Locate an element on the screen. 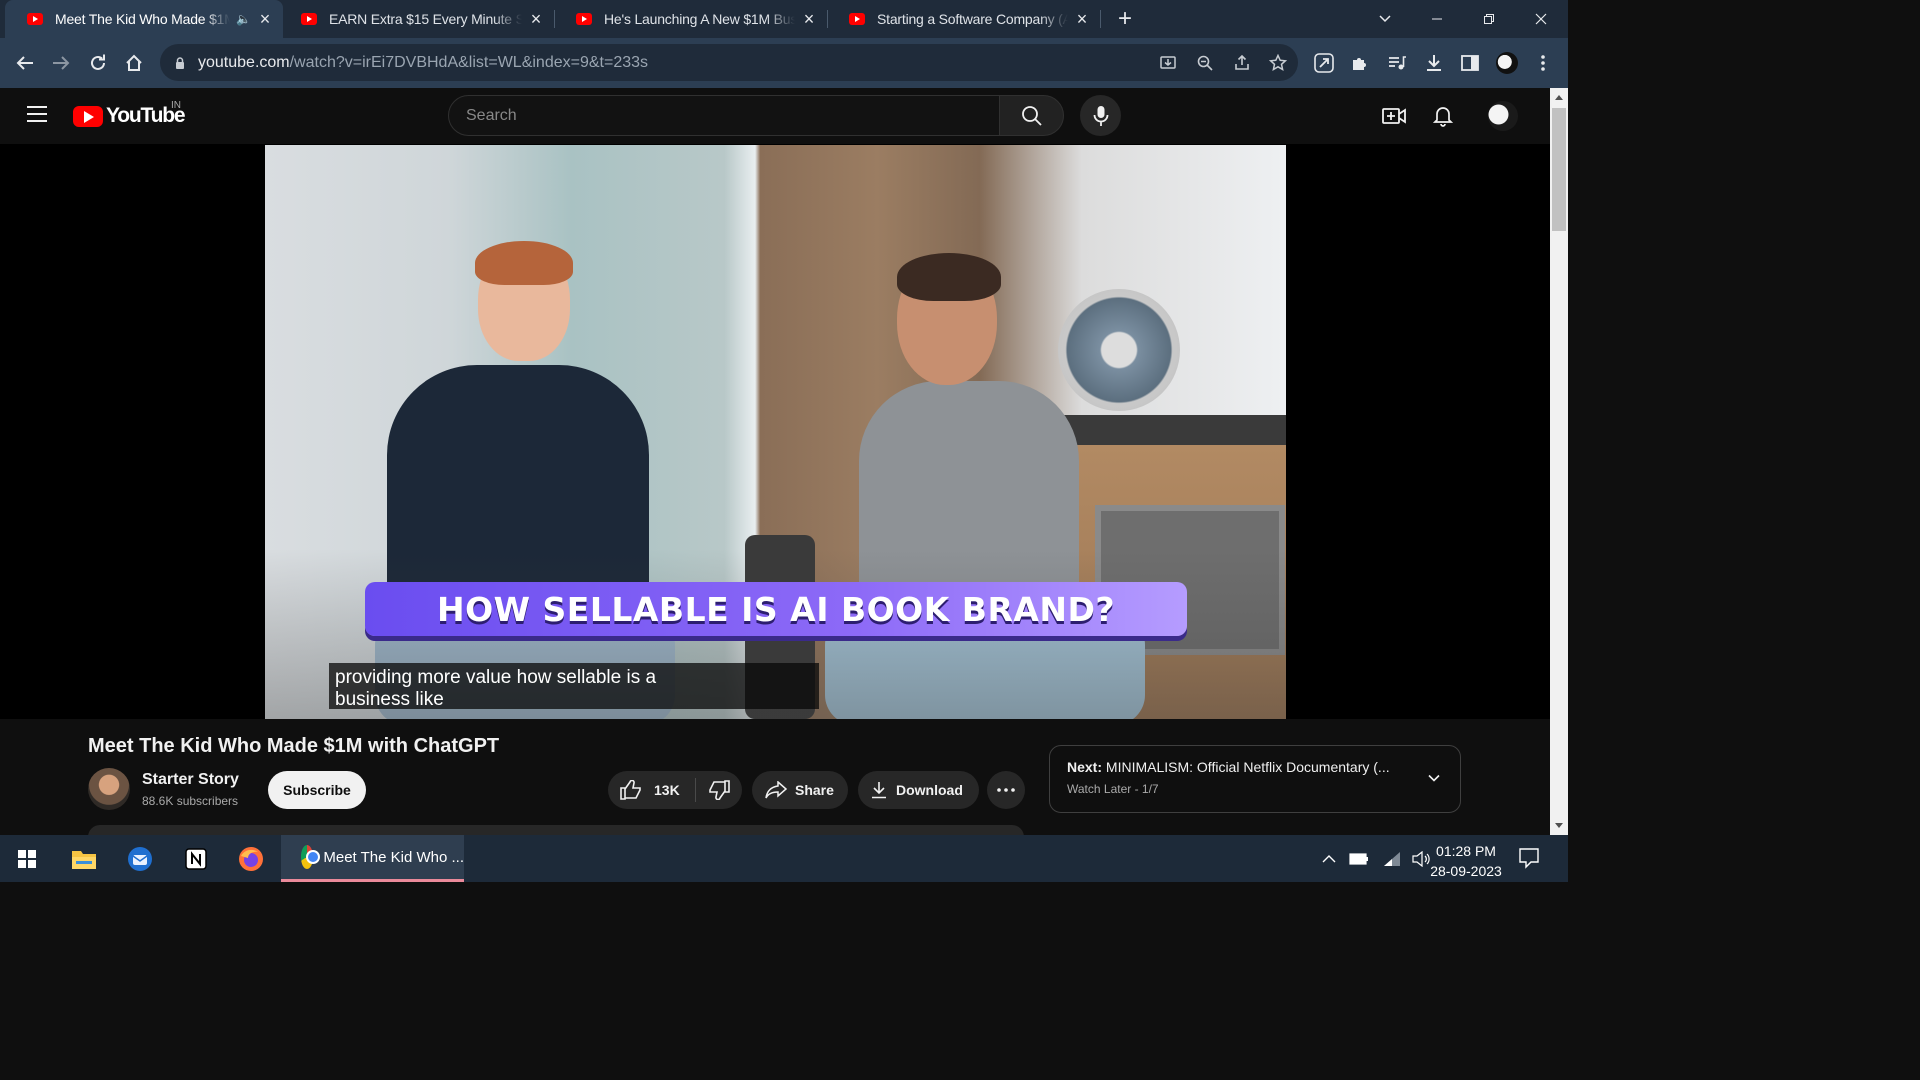 The width and height of the screenshot is (1920, 1080). profile-avatar is located at coordinates (1507, 63).